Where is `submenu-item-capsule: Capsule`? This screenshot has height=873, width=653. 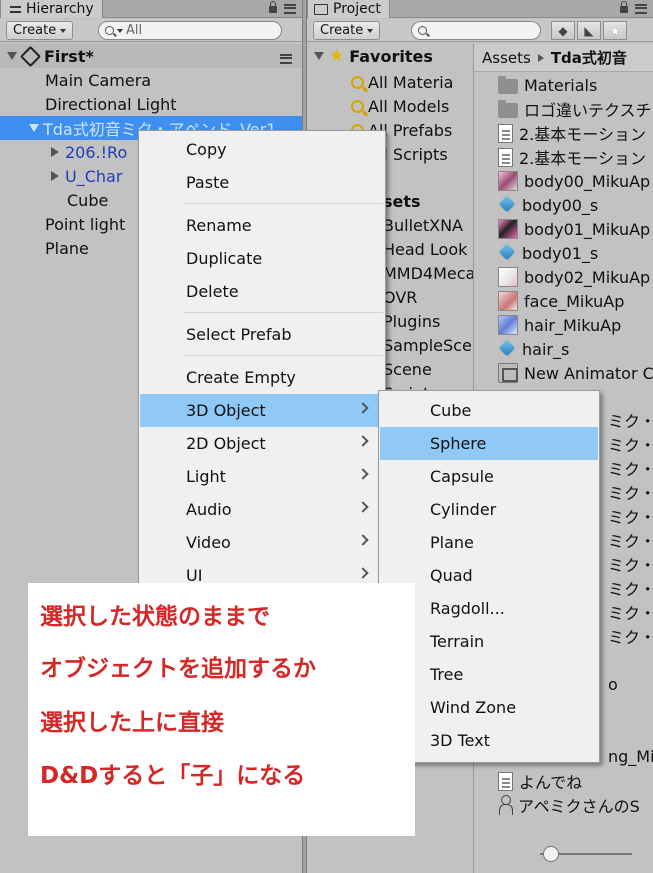
submenu-item-capsule: Capsule is located at coordinates (489, 476).